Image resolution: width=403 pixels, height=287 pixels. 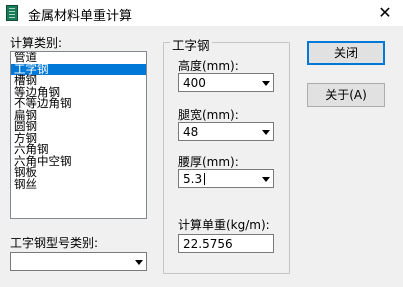 I want to click on width-select: 48, so click(x=226, y=131).